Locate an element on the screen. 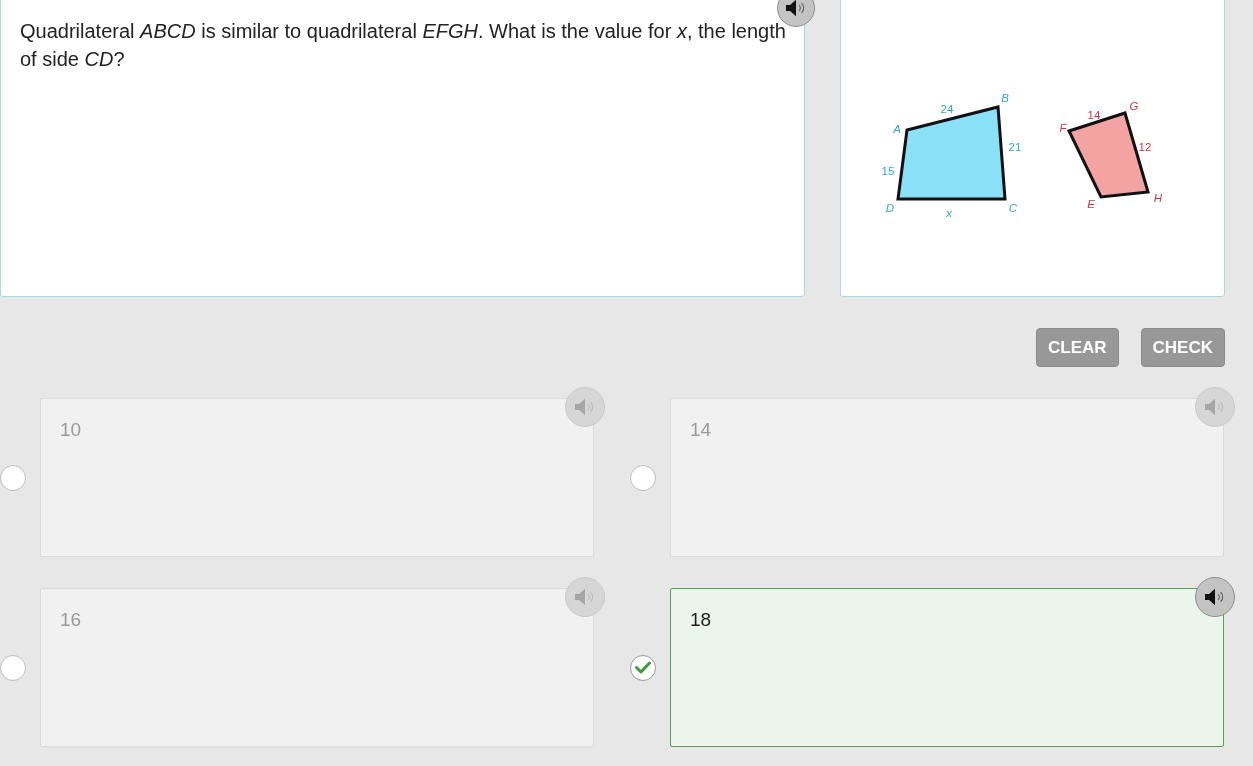 This screenshot has height=766, width=1253. side-length-label: x is located at coordinates (949, 213).